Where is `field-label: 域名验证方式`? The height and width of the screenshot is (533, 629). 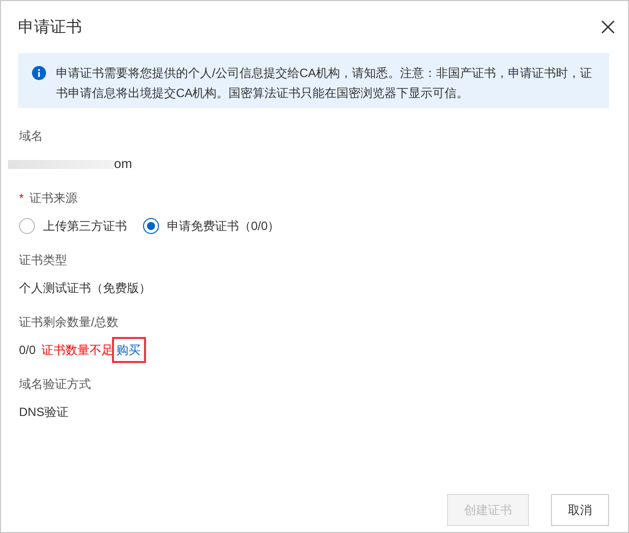 field-label: 域名验证方式 is located at coordinates (55, 384).